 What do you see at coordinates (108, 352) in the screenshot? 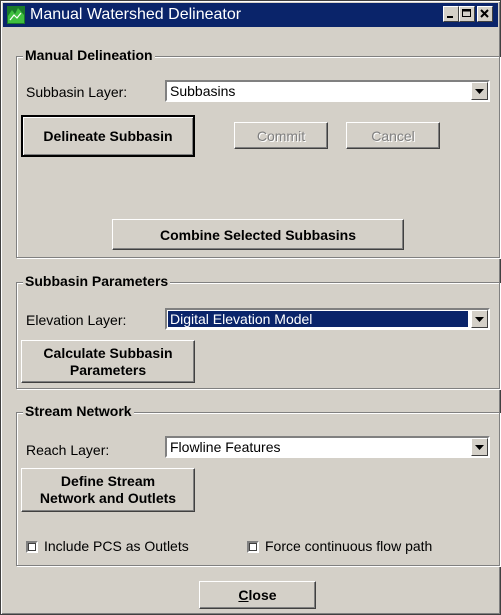
I see `calculate-subbasin-label-line1: Calculate Subbasin` at bounding box center [108, 352].